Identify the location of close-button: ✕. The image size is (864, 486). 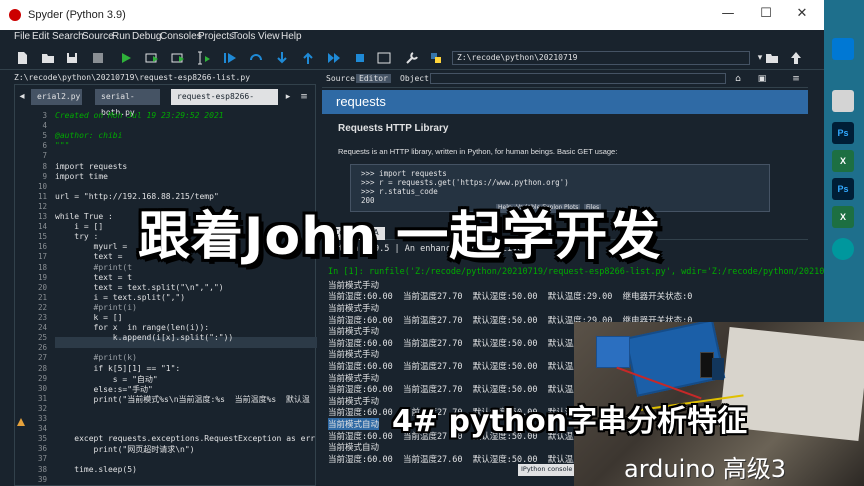
(802, 14).